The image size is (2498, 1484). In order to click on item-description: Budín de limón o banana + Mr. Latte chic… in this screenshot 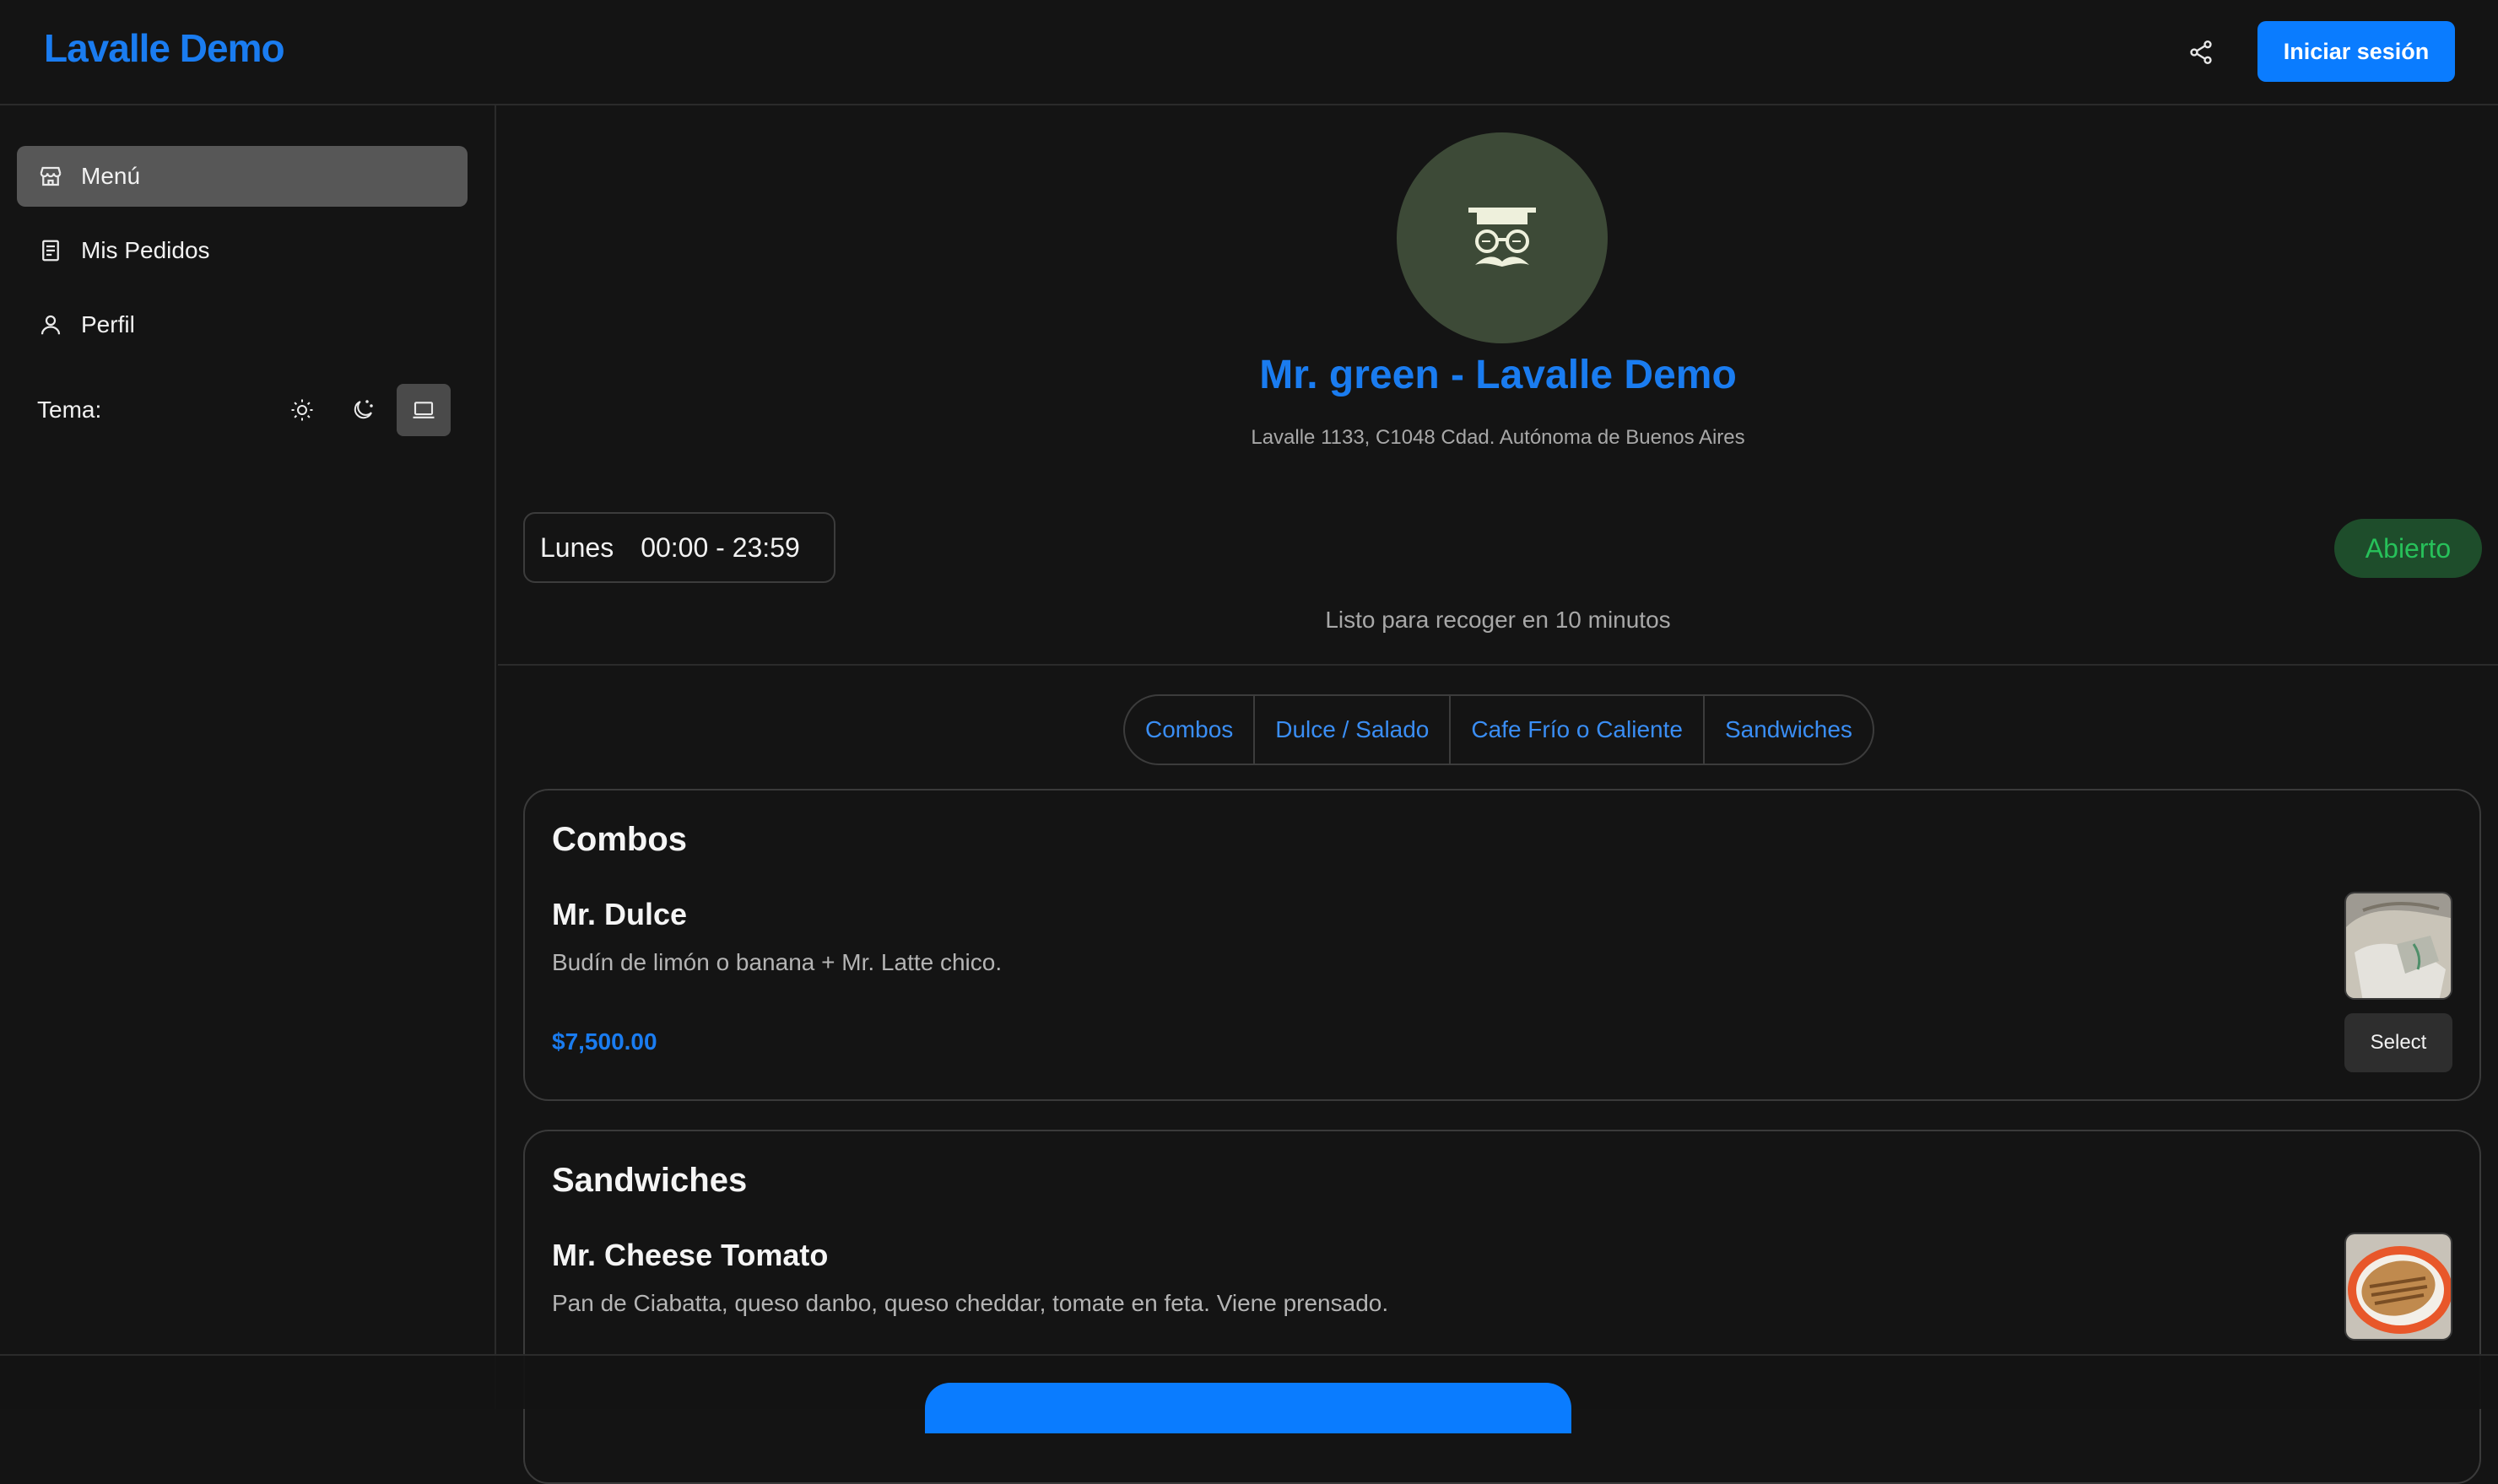, I will do `click(777, 962)`.